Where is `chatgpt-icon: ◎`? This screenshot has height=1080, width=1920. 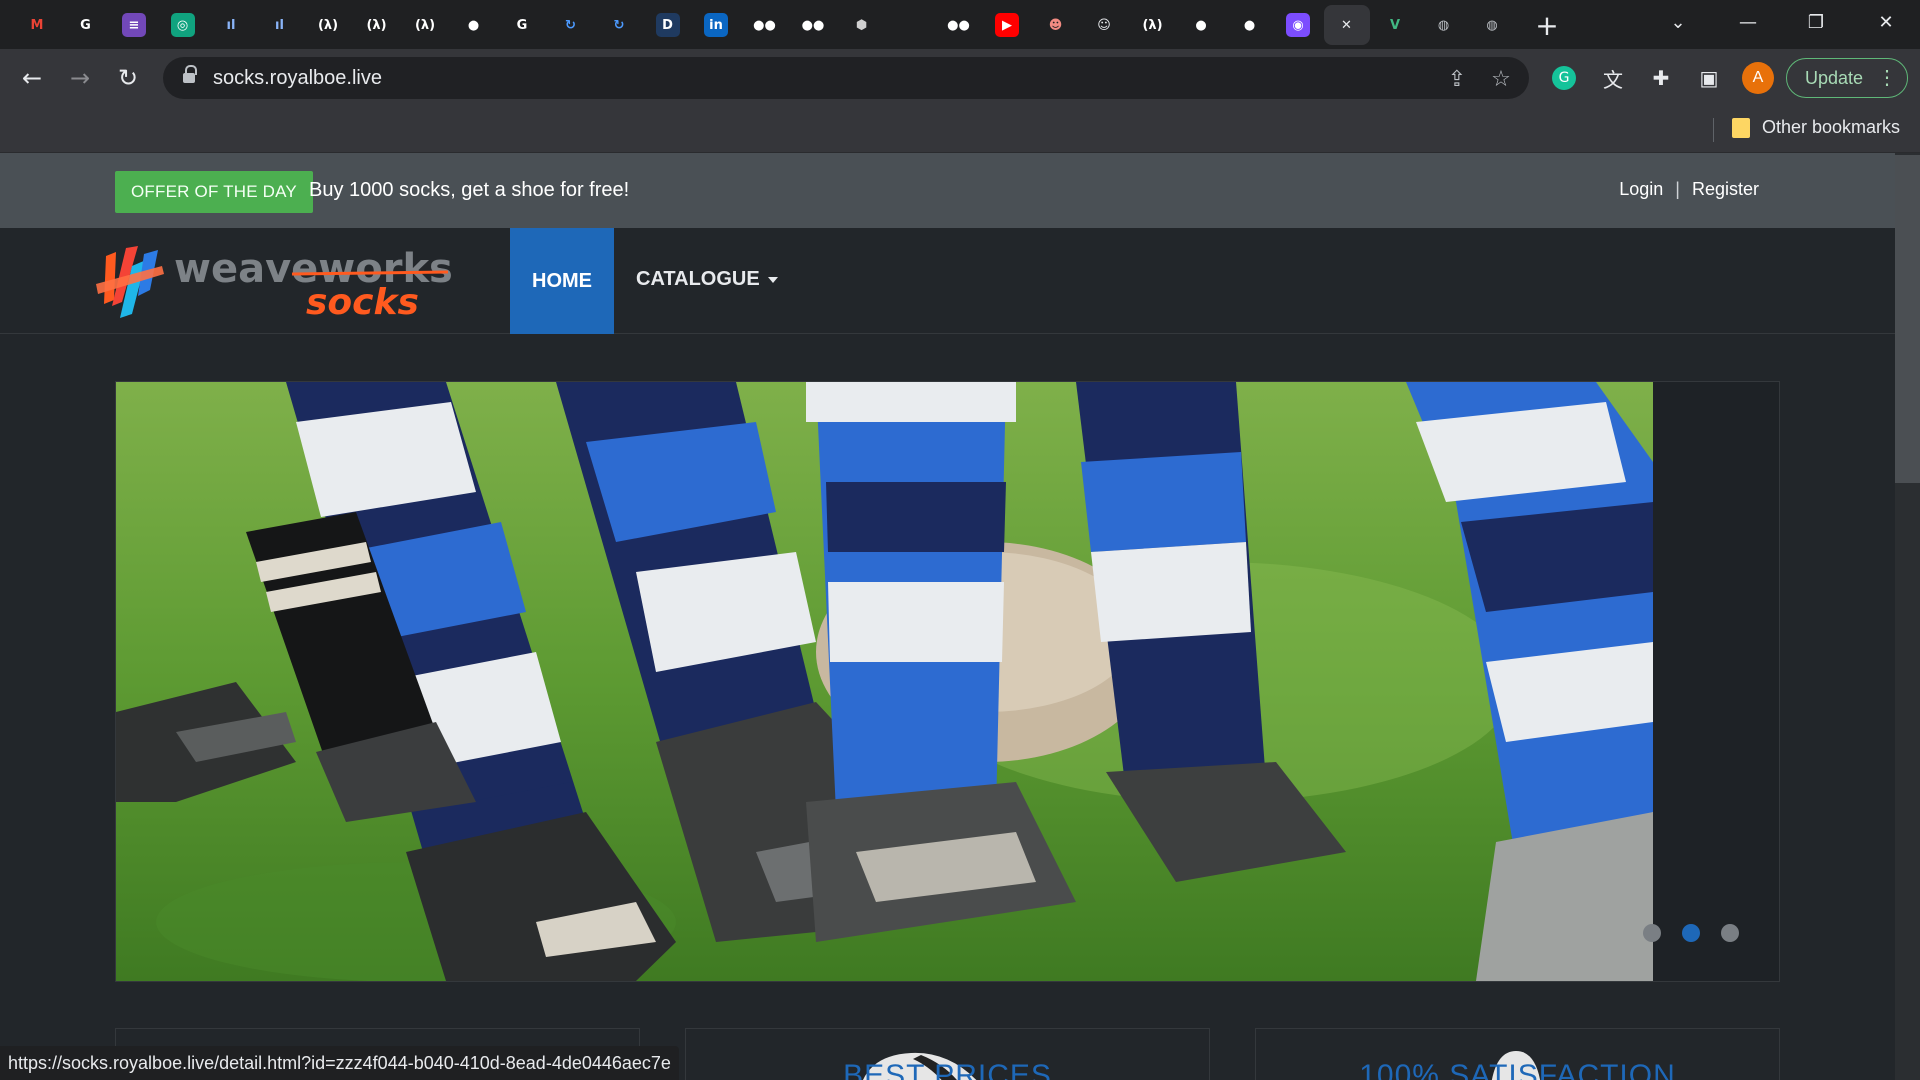
chatgpt-icon: ◎ is located at coordinates (182, 25).